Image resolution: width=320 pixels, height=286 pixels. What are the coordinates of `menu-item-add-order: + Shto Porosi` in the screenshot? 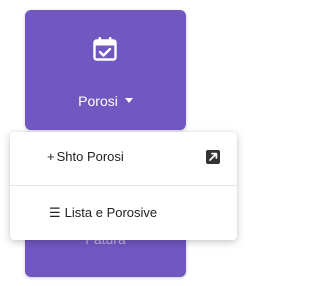 It's located at (123, 157).